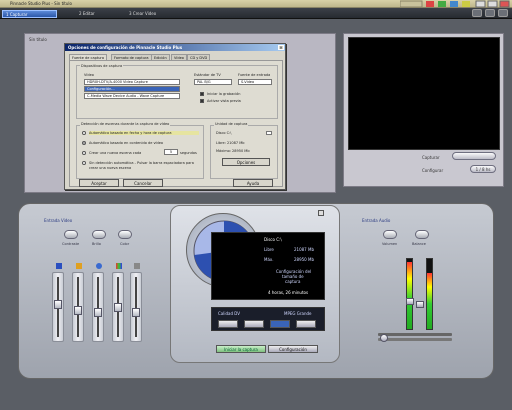 The image size is (512, 410). What do you see at coordinates (119, 266) in the screenshot?
I see `hue-channel-icon` at bounding box center [119, 266].